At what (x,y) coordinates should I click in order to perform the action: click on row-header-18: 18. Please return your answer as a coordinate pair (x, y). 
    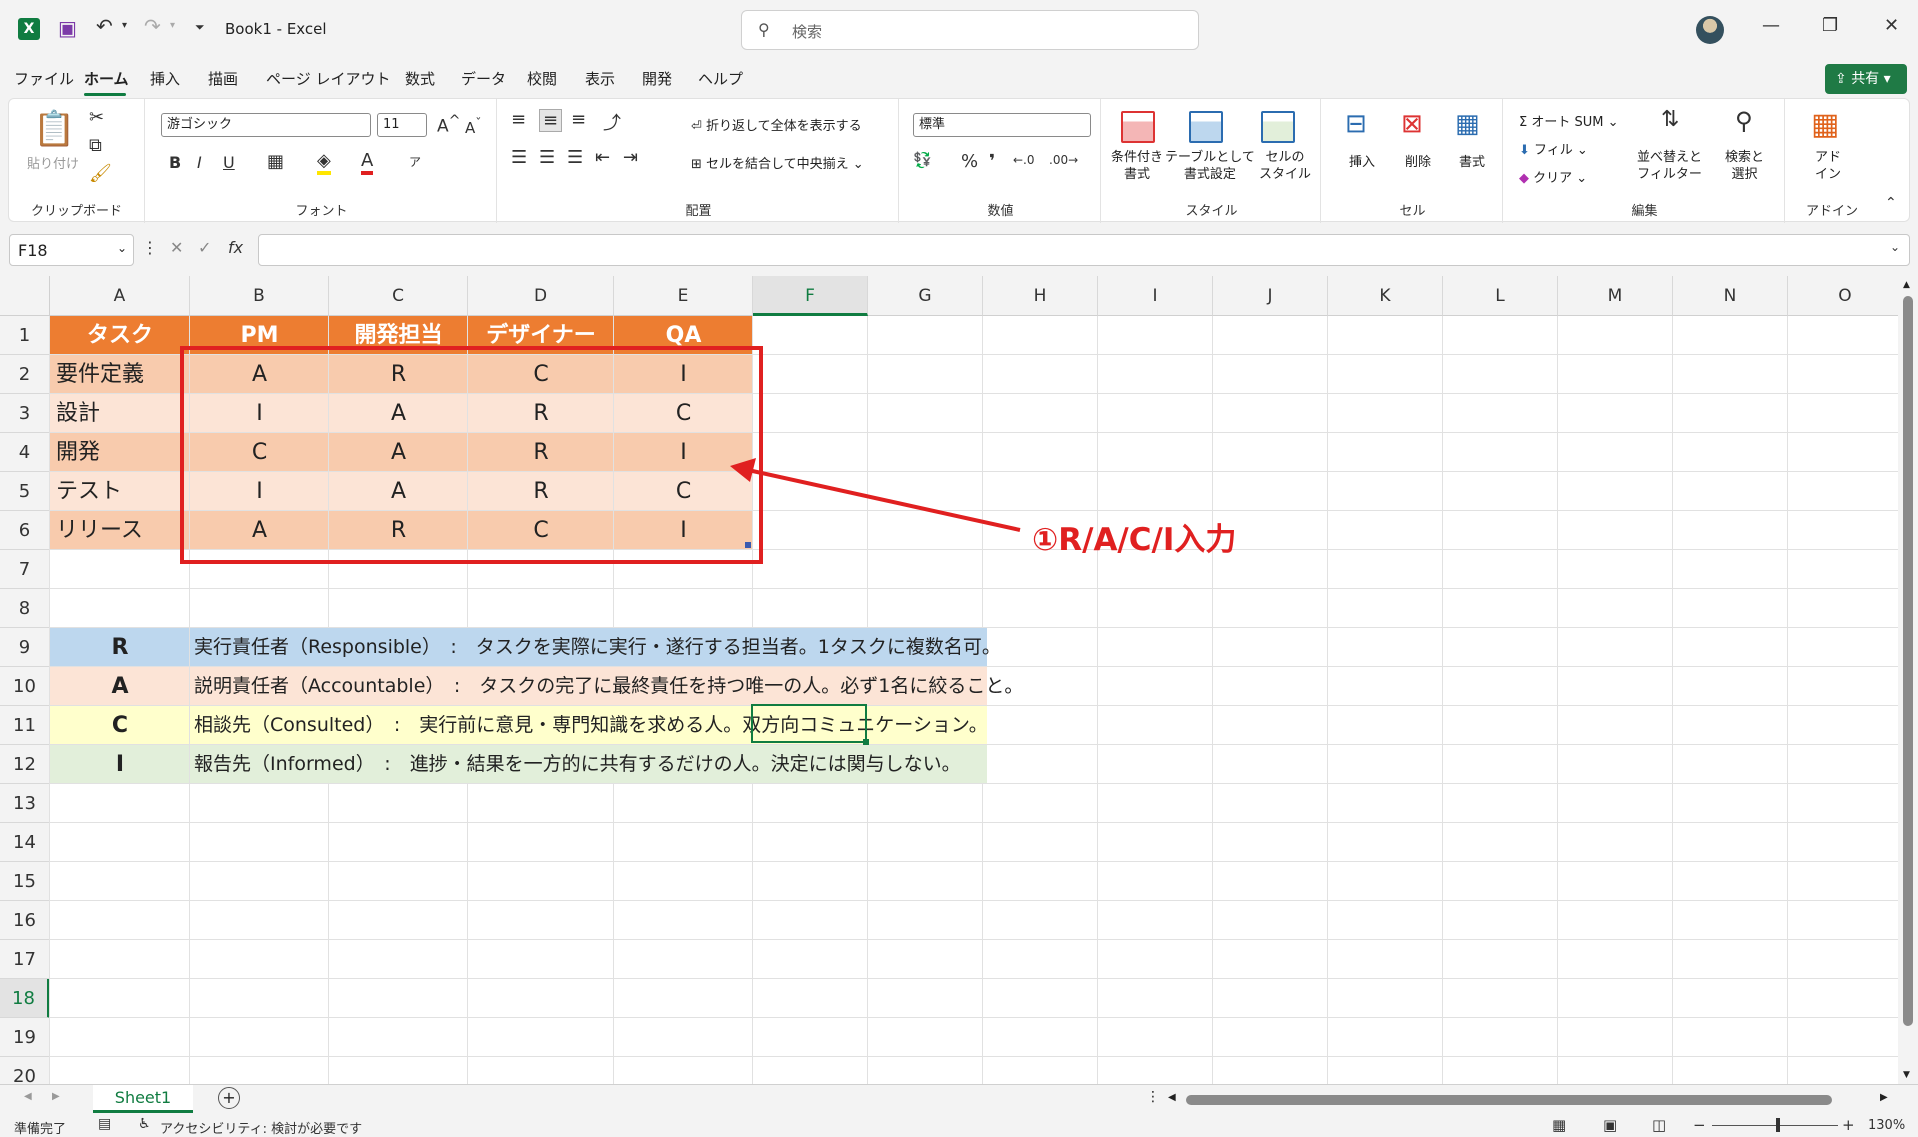
    Looking at the image, I should click on (25, 998).